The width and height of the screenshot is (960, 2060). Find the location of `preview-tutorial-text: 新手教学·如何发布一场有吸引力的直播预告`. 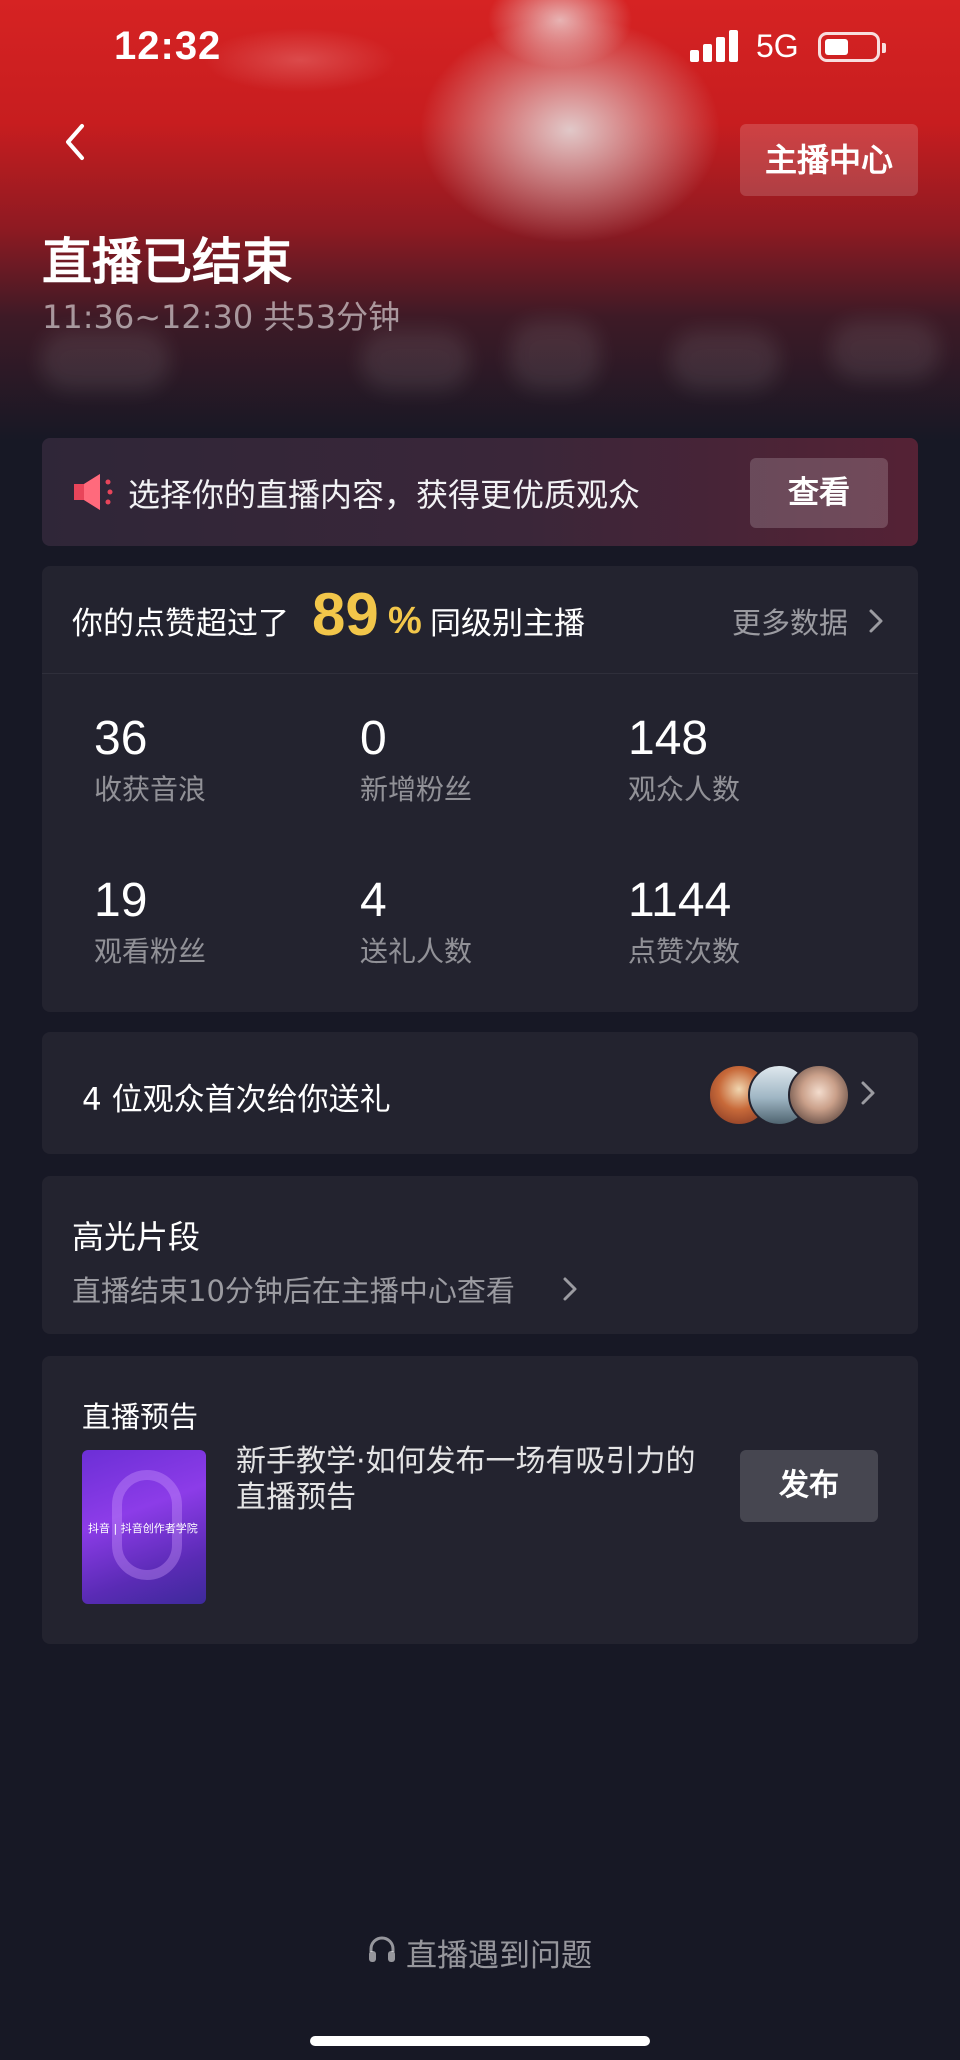

preview-tutorial-text: 新手教学·如何发布一场有吸引力的直播预告 is located at coordinates (476, 1480).